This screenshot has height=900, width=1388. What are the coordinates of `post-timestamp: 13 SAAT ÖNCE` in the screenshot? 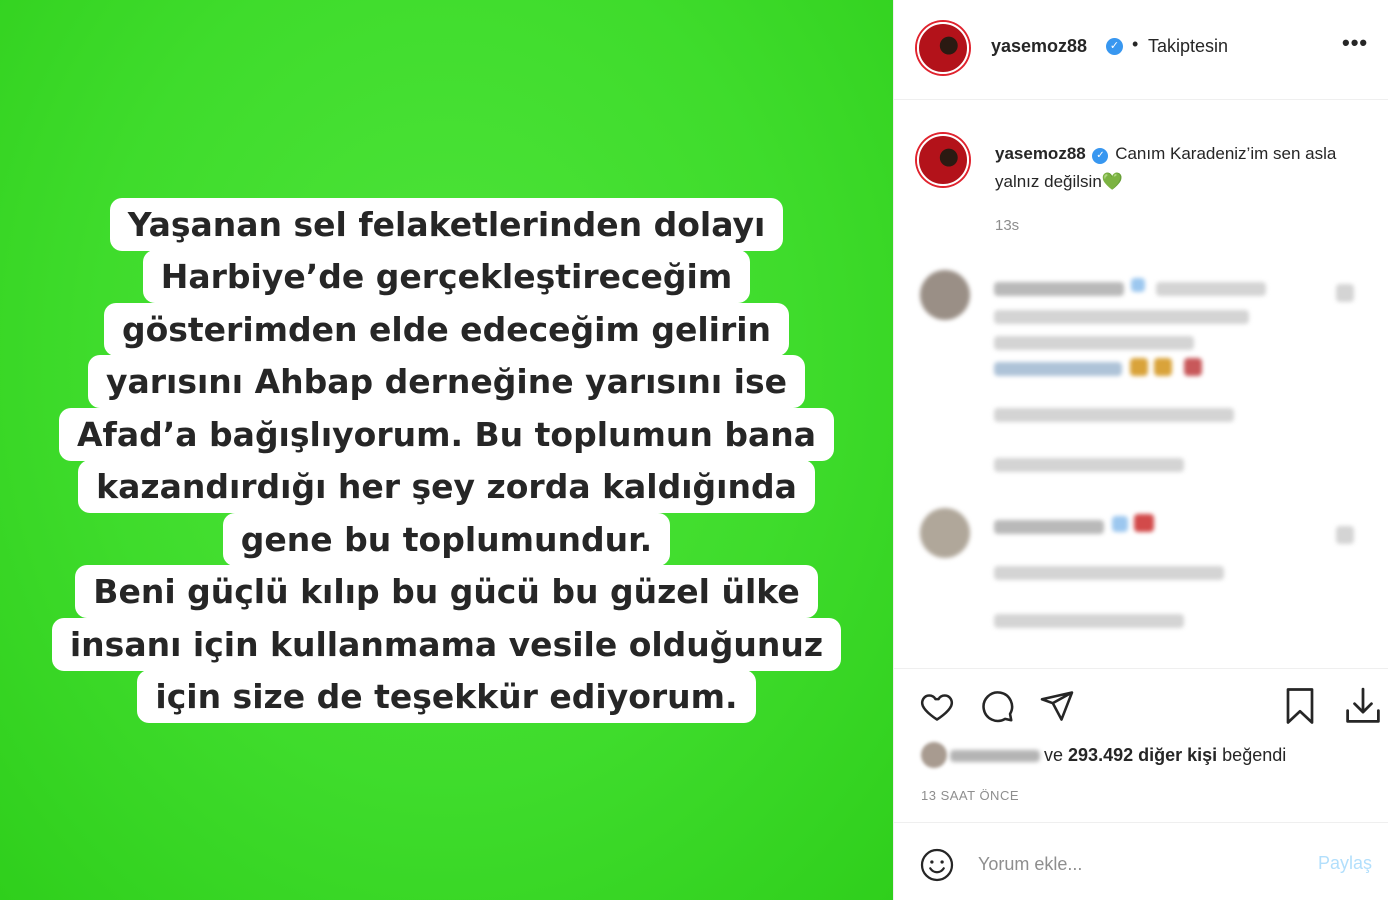 It's located at (970, 795).